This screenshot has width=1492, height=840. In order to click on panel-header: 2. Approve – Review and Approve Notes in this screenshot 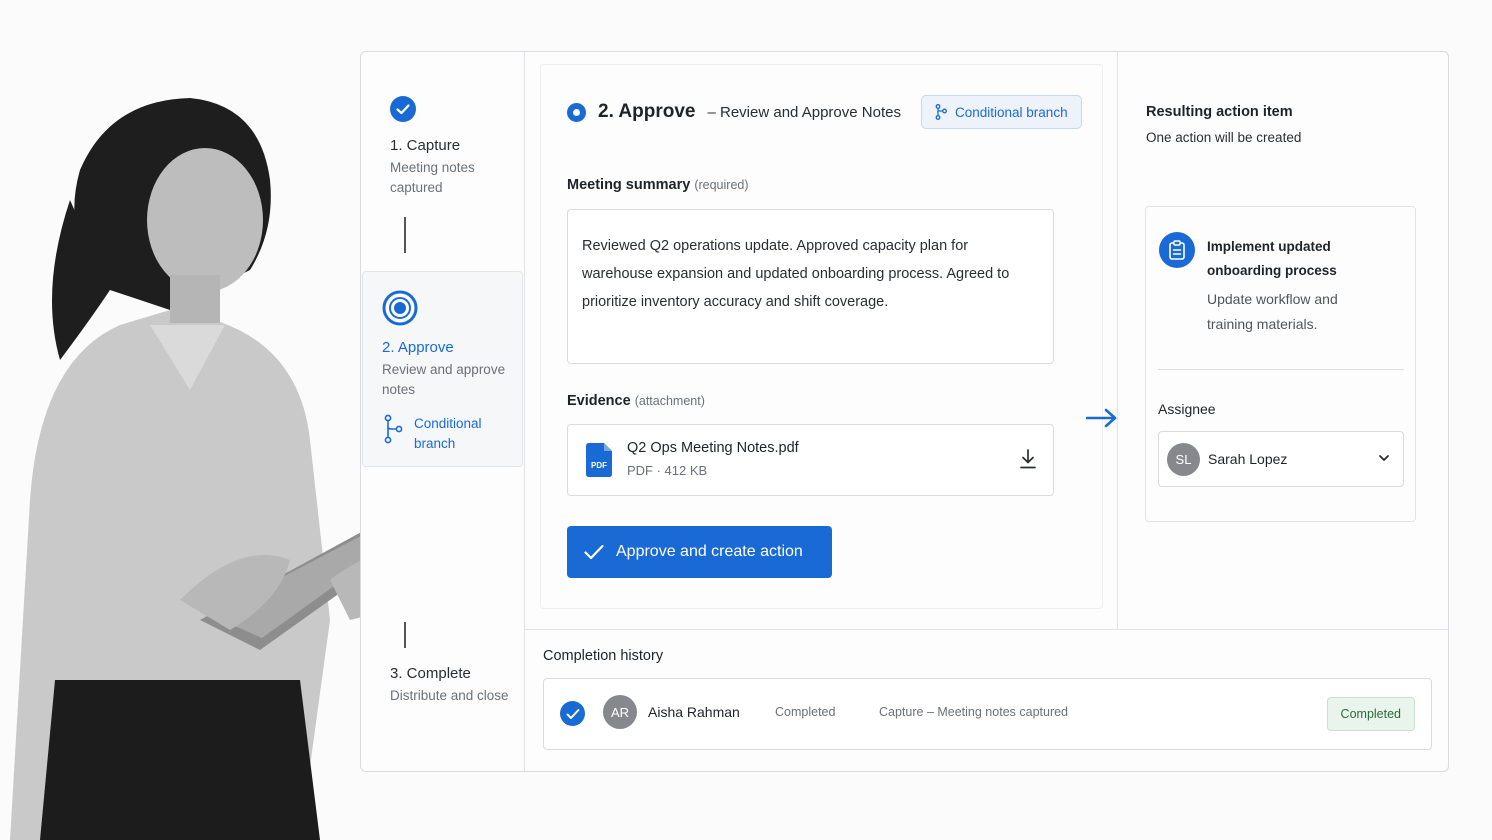, I will do `click(734, 112)`.